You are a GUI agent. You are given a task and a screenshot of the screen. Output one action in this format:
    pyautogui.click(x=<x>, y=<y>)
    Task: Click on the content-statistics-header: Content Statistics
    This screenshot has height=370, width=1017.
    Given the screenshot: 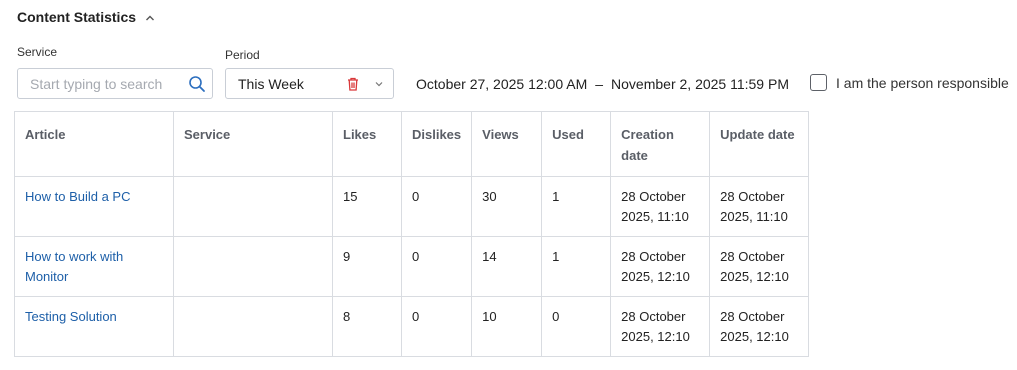 What is the action you would take?
    pyautogui.click(x=86, y=17)
    